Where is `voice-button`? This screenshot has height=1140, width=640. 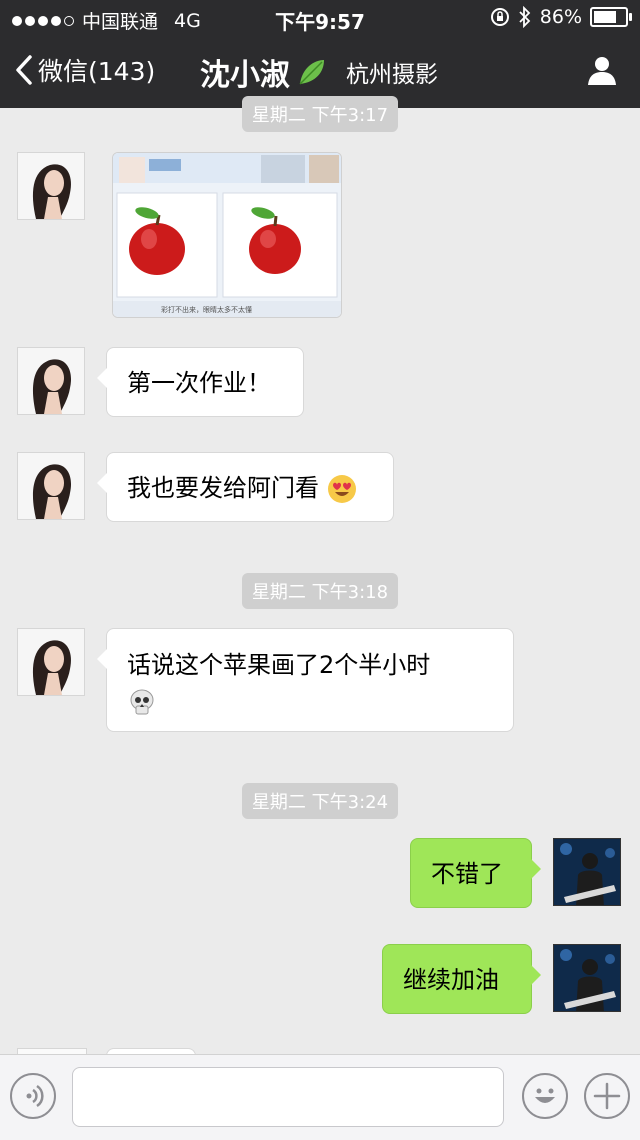 voice-button is located at coordinates (33, 1096).